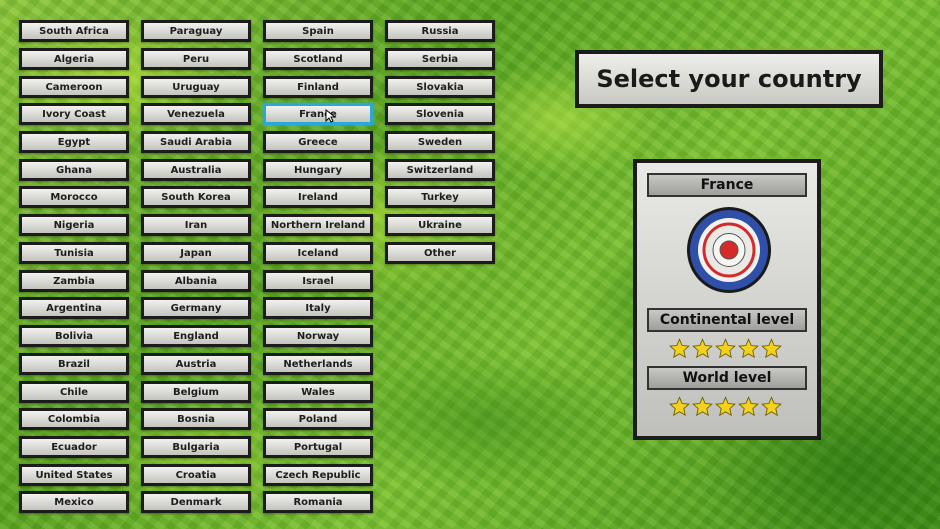 This screenshot has width=940, height=529. Describe the element at coordinates (440, 170) in the screenshot. I see `country-button: Switzerland` at that location.